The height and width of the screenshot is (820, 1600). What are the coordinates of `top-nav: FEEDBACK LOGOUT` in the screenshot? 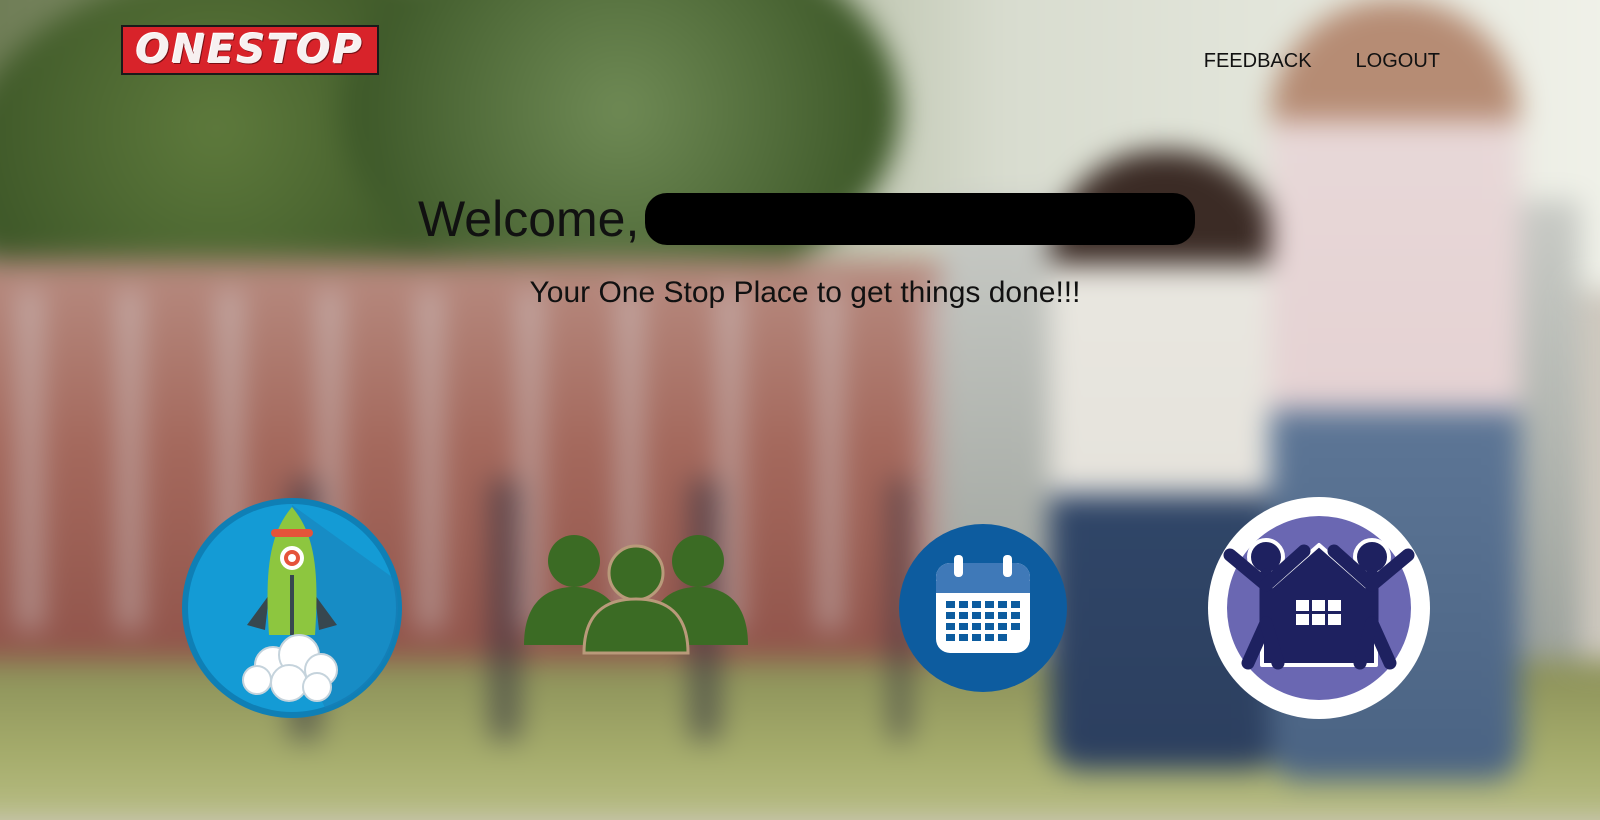 It's located at (1322, 61).